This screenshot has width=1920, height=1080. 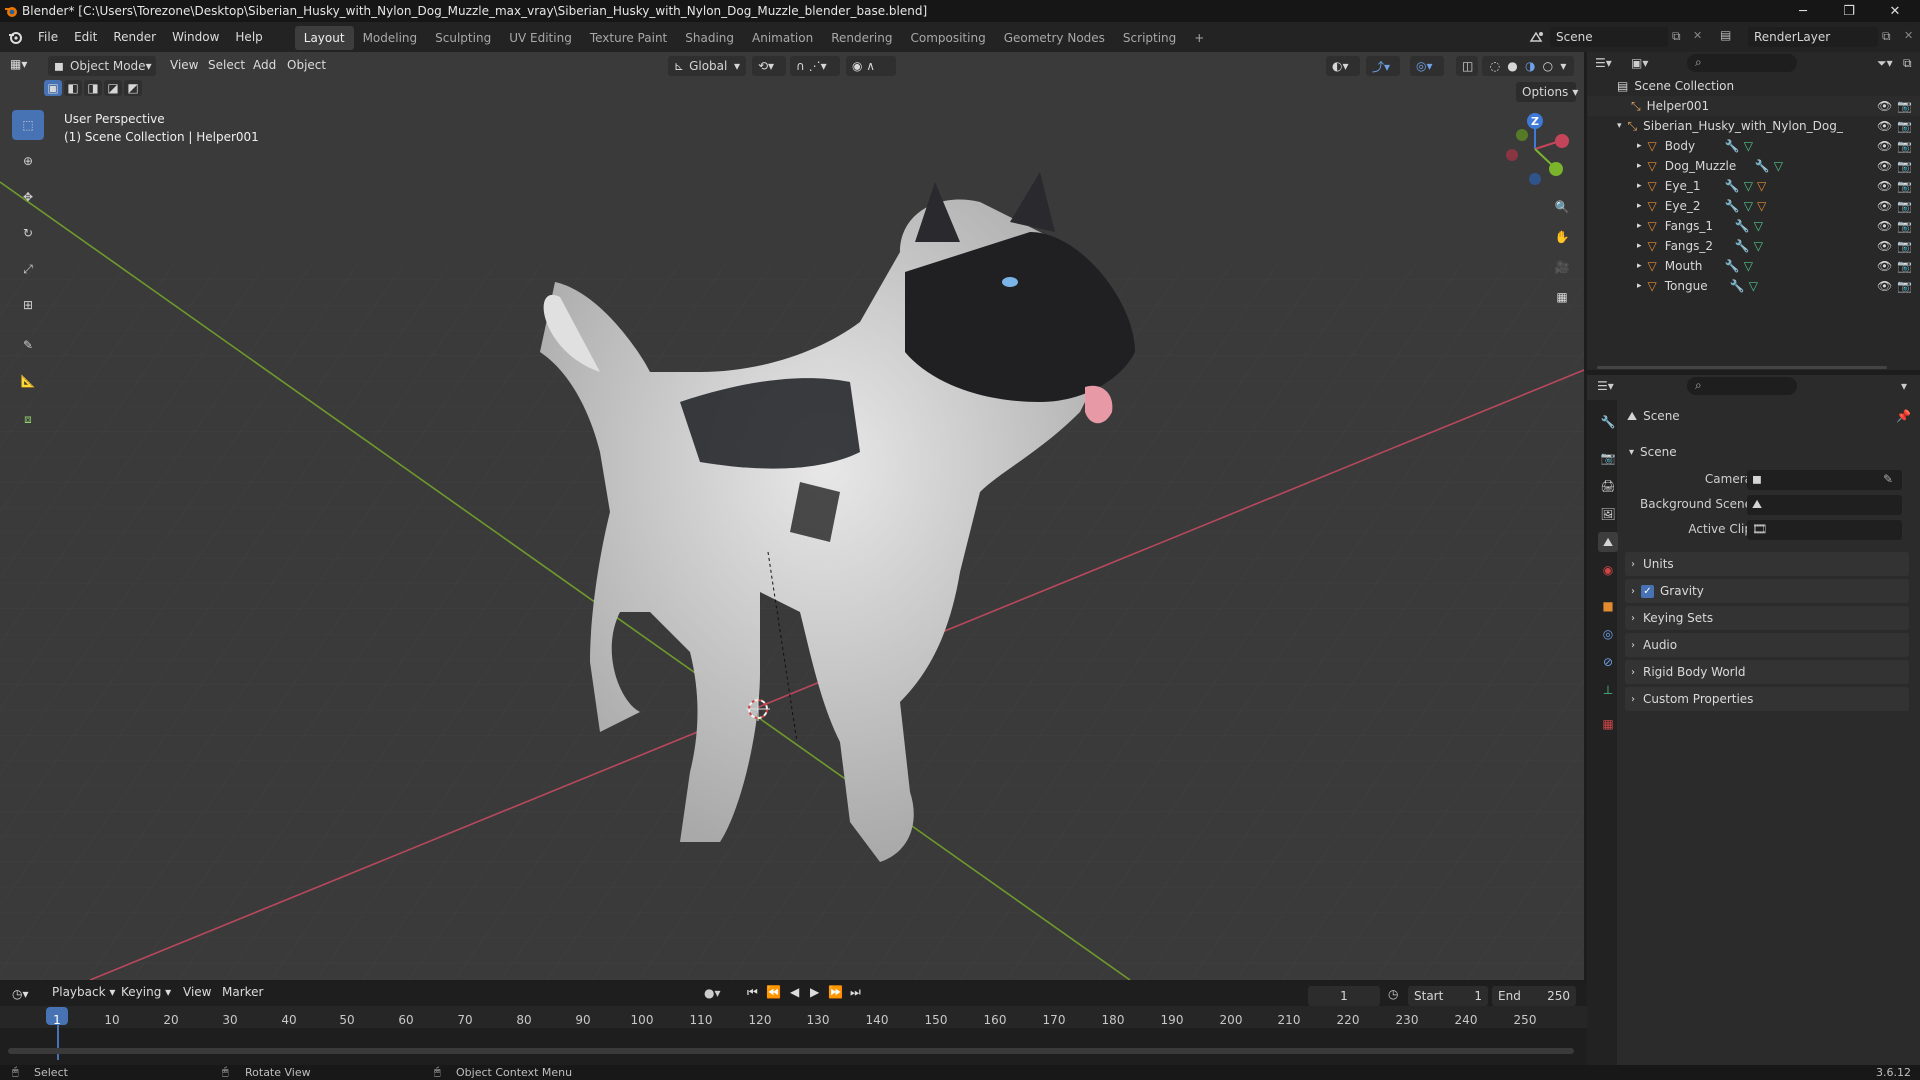 What do you see at coordinates (1767, 591) in the screenshot?
I see `gravity-section: › ✓ Gravity` at bounding box center [1767, 591].